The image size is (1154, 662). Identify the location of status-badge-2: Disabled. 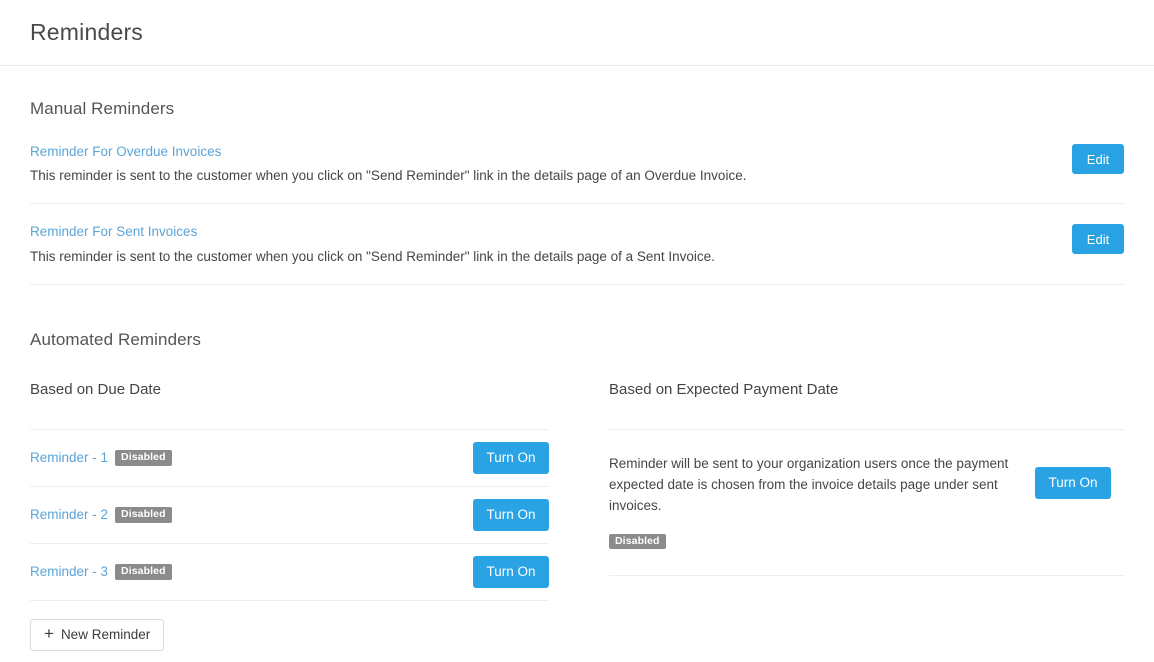
(143, 515).